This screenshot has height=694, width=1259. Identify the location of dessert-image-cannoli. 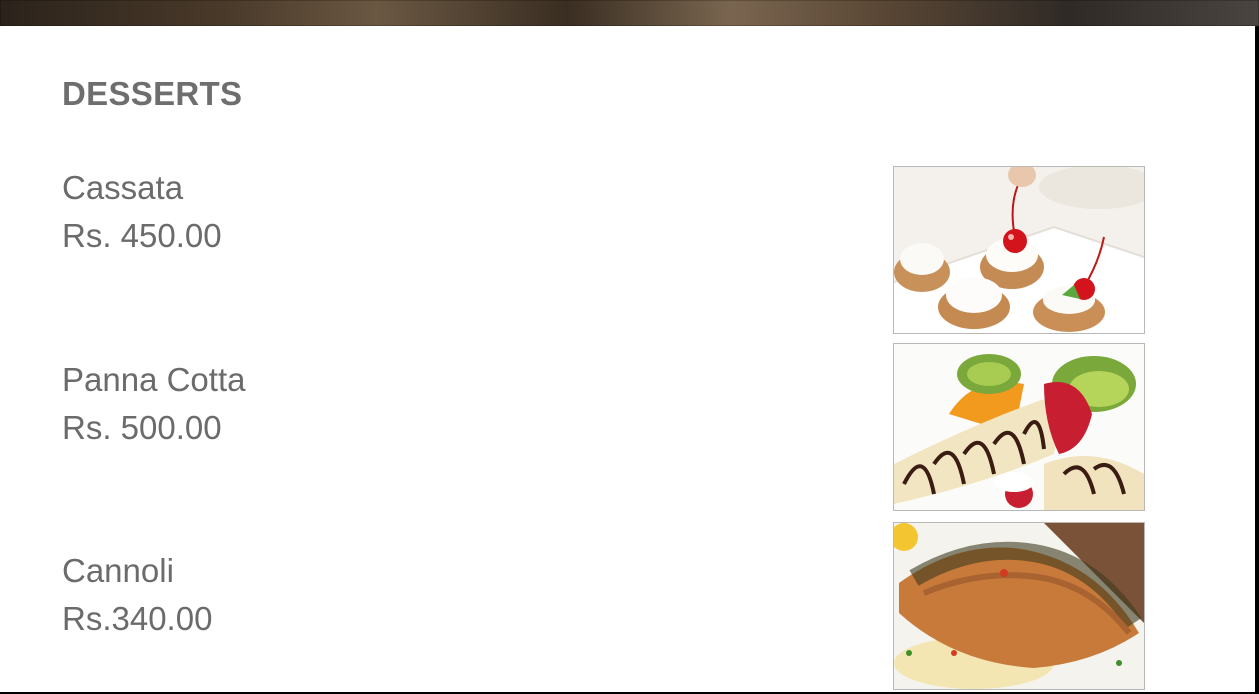
(1019, 606).